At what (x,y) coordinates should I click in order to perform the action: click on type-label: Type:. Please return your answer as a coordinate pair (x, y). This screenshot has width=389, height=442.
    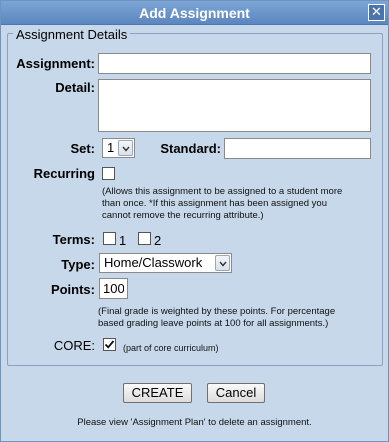
    Looking at the image, I should click on (78, 264).